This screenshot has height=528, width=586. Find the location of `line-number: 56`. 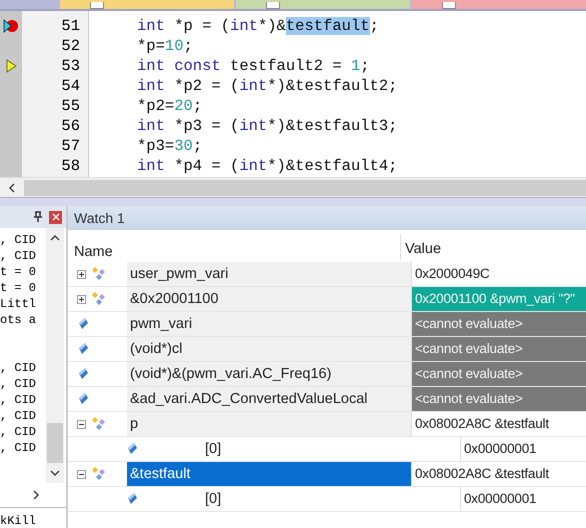

line-number: 56 is located at coordinates (70, 126).